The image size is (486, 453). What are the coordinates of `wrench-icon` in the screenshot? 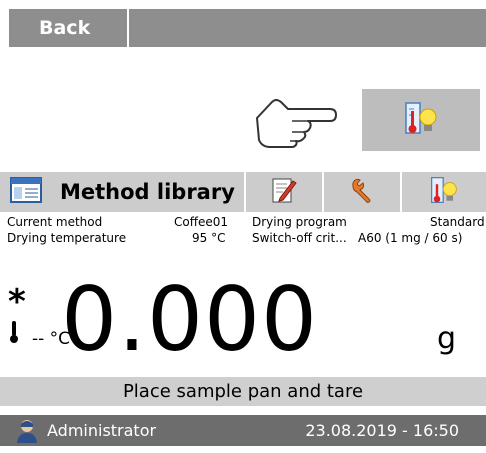 It's located at (362, 192).